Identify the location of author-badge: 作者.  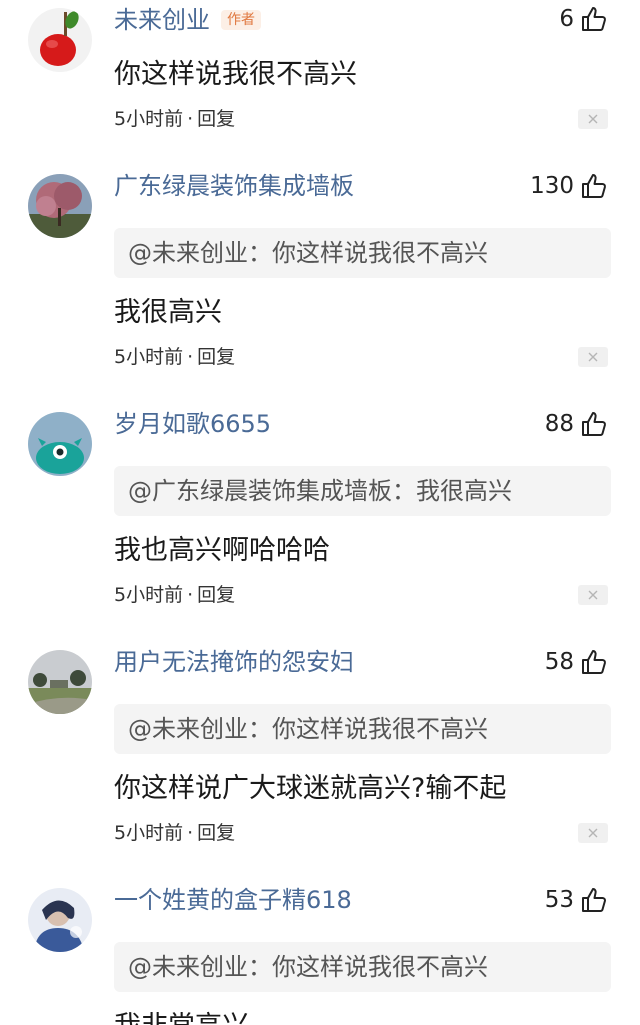
(241, 20).